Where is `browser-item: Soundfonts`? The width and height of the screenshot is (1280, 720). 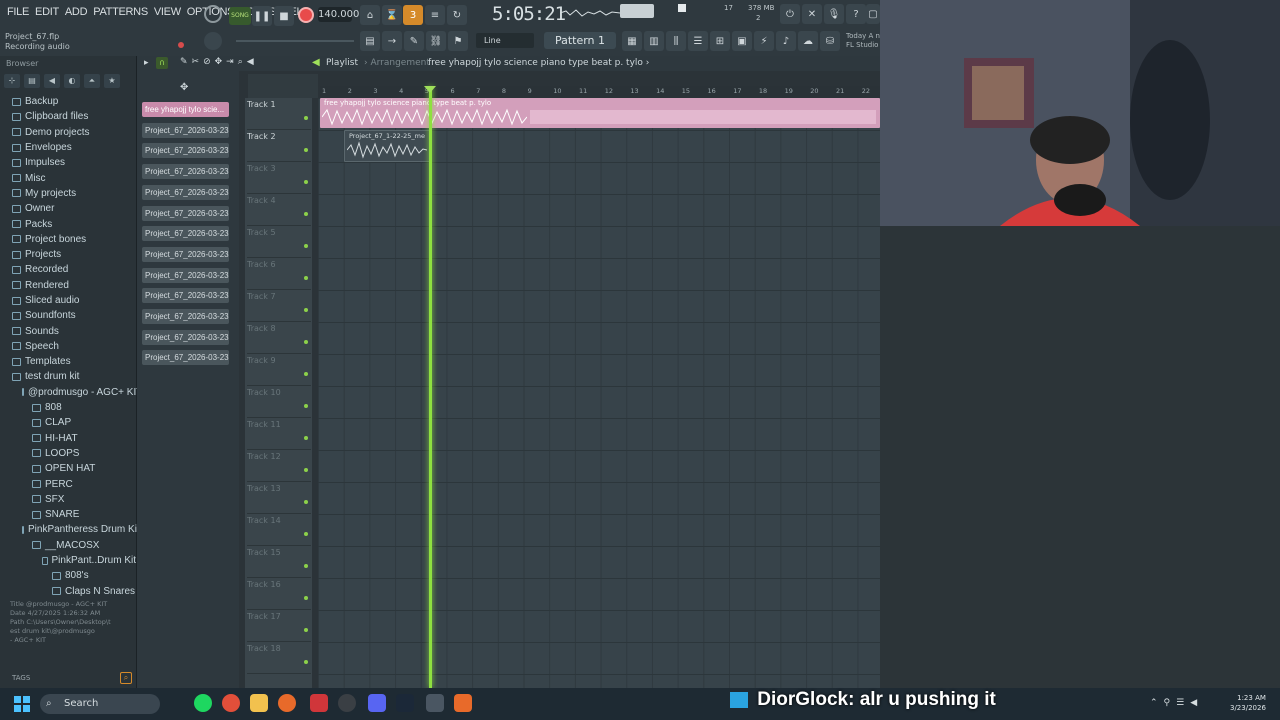
browser-item: Soundfonts is located at coordinates (68, 315).